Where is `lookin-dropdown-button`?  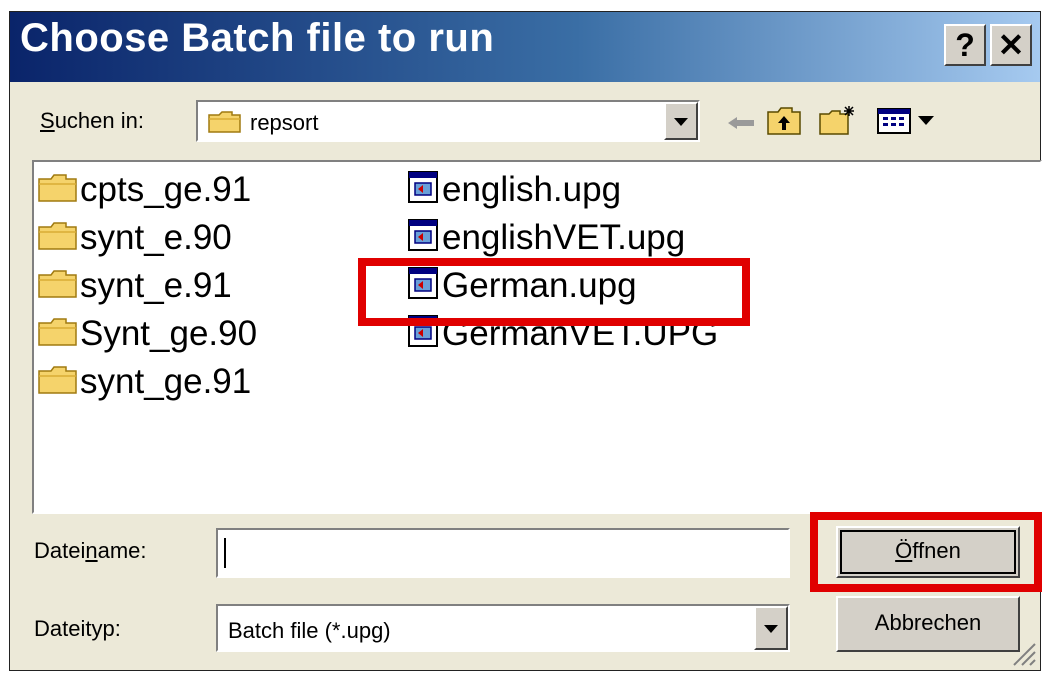
lookin-dropdown-button is located at coordinates (681, 121).